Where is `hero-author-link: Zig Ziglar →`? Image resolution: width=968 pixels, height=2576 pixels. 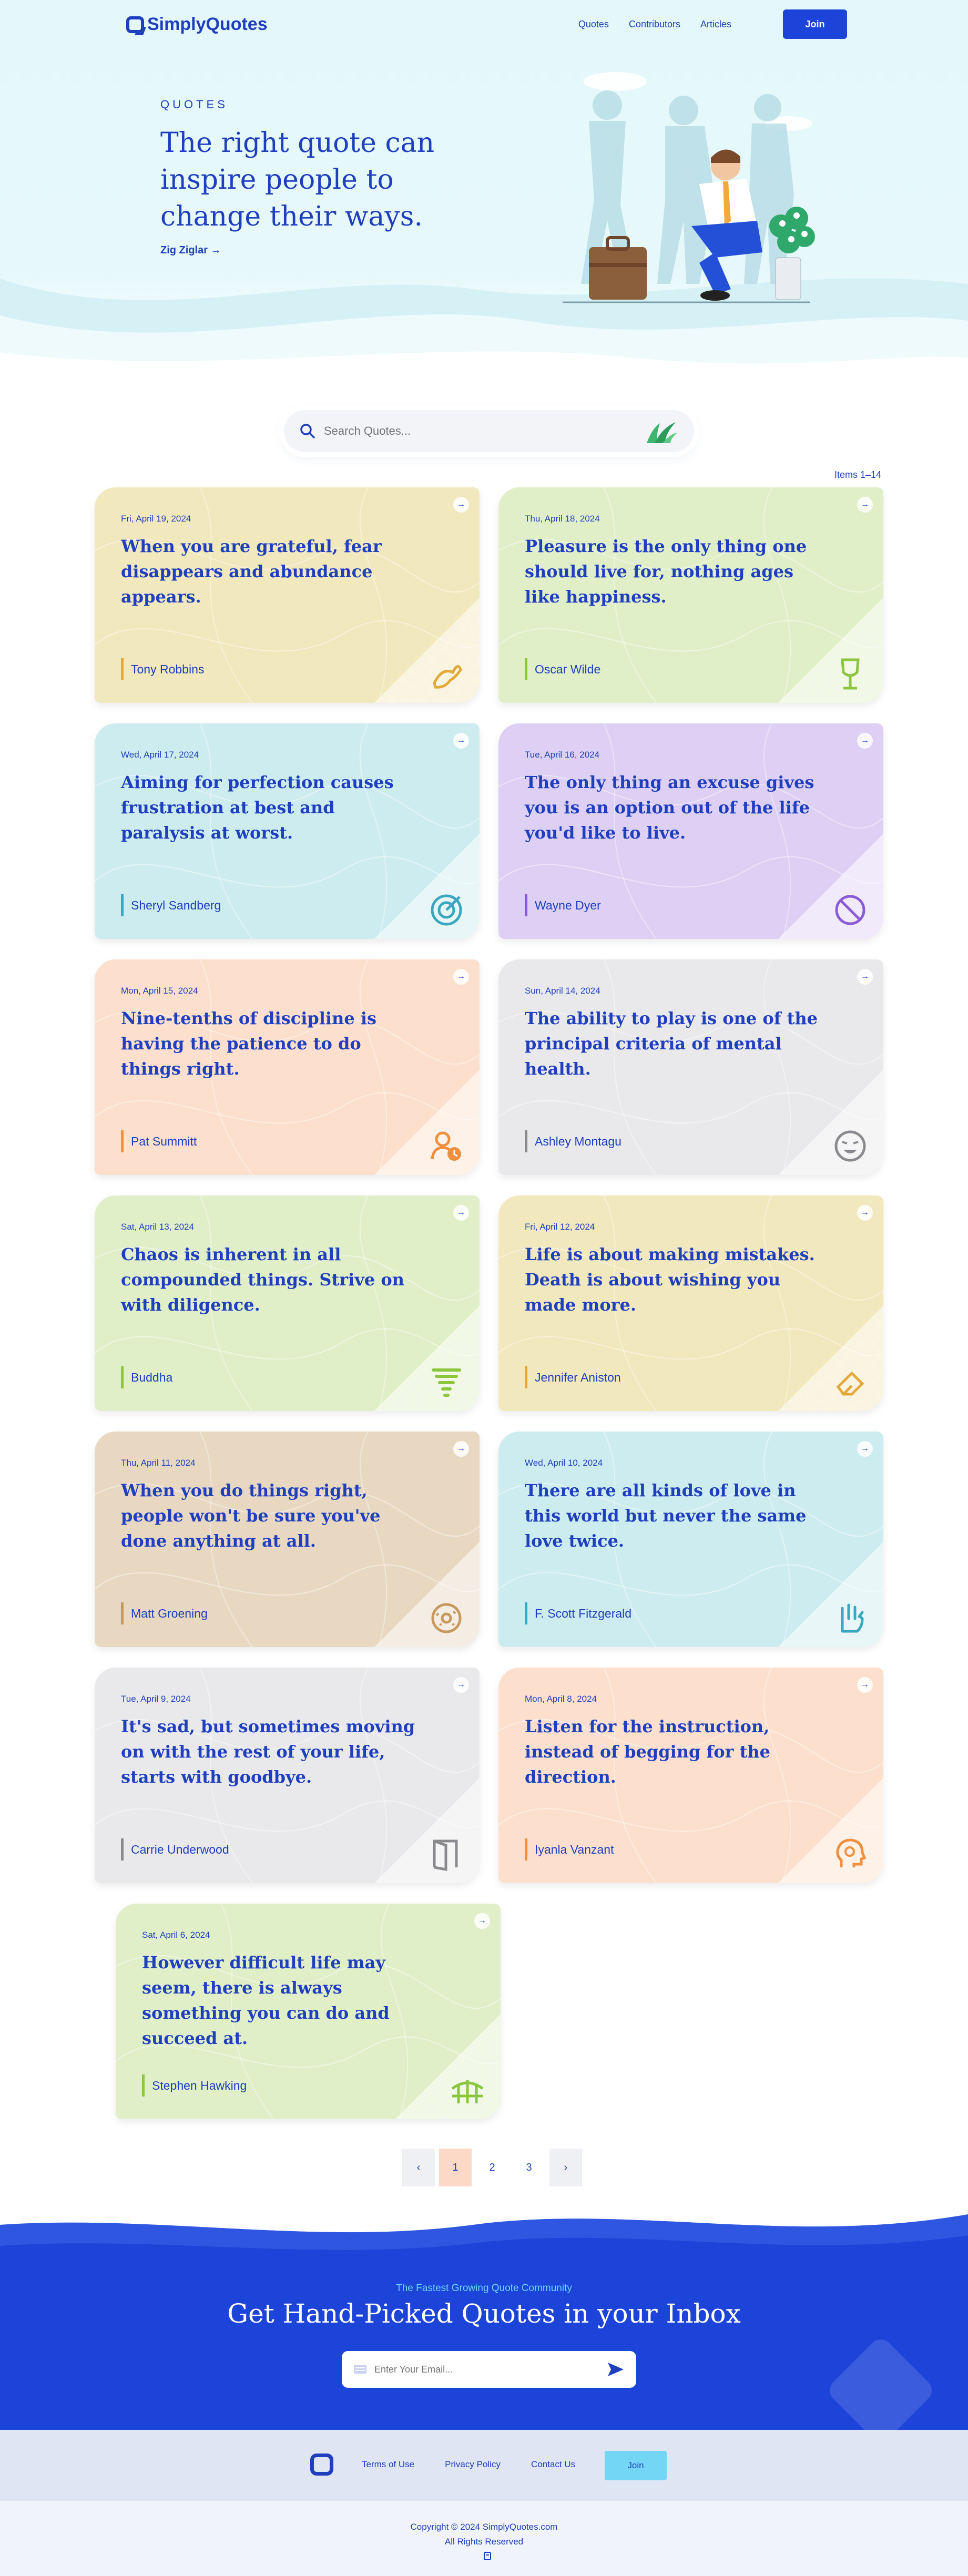
hero-author-link: Zig Ziglar → is located at coordinates (191, 250).